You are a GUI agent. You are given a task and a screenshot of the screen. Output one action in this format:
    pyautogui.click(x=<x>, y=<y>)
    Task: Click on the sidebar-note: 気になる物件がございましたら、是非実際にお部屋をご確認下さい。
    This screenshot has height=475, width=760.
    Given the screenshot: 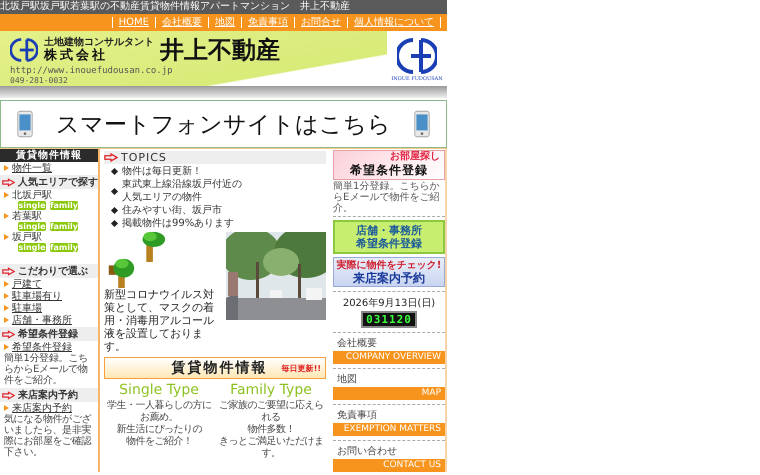 What is the action you would take?
    pyautogui.click(x=47, y=436)
    